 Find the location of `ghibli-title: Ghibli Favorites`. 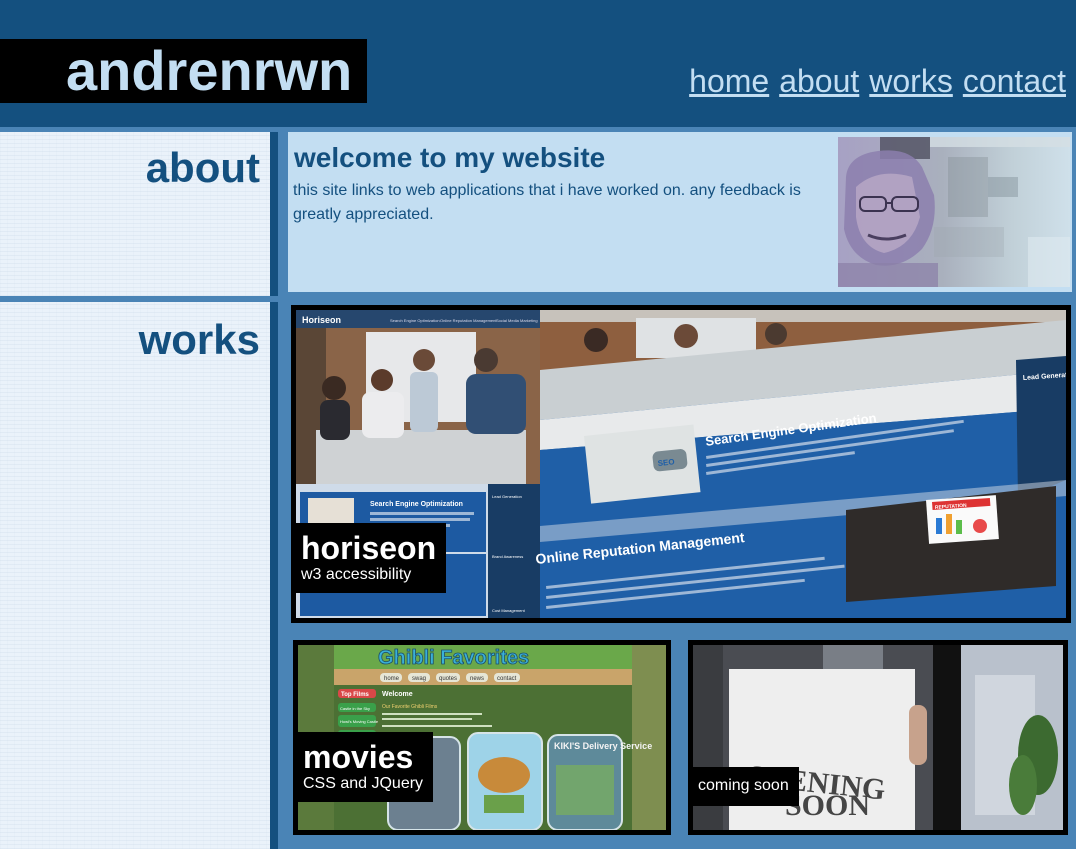

ghibli-title: Ghibli Favorites is located at coordinates (453, 658).